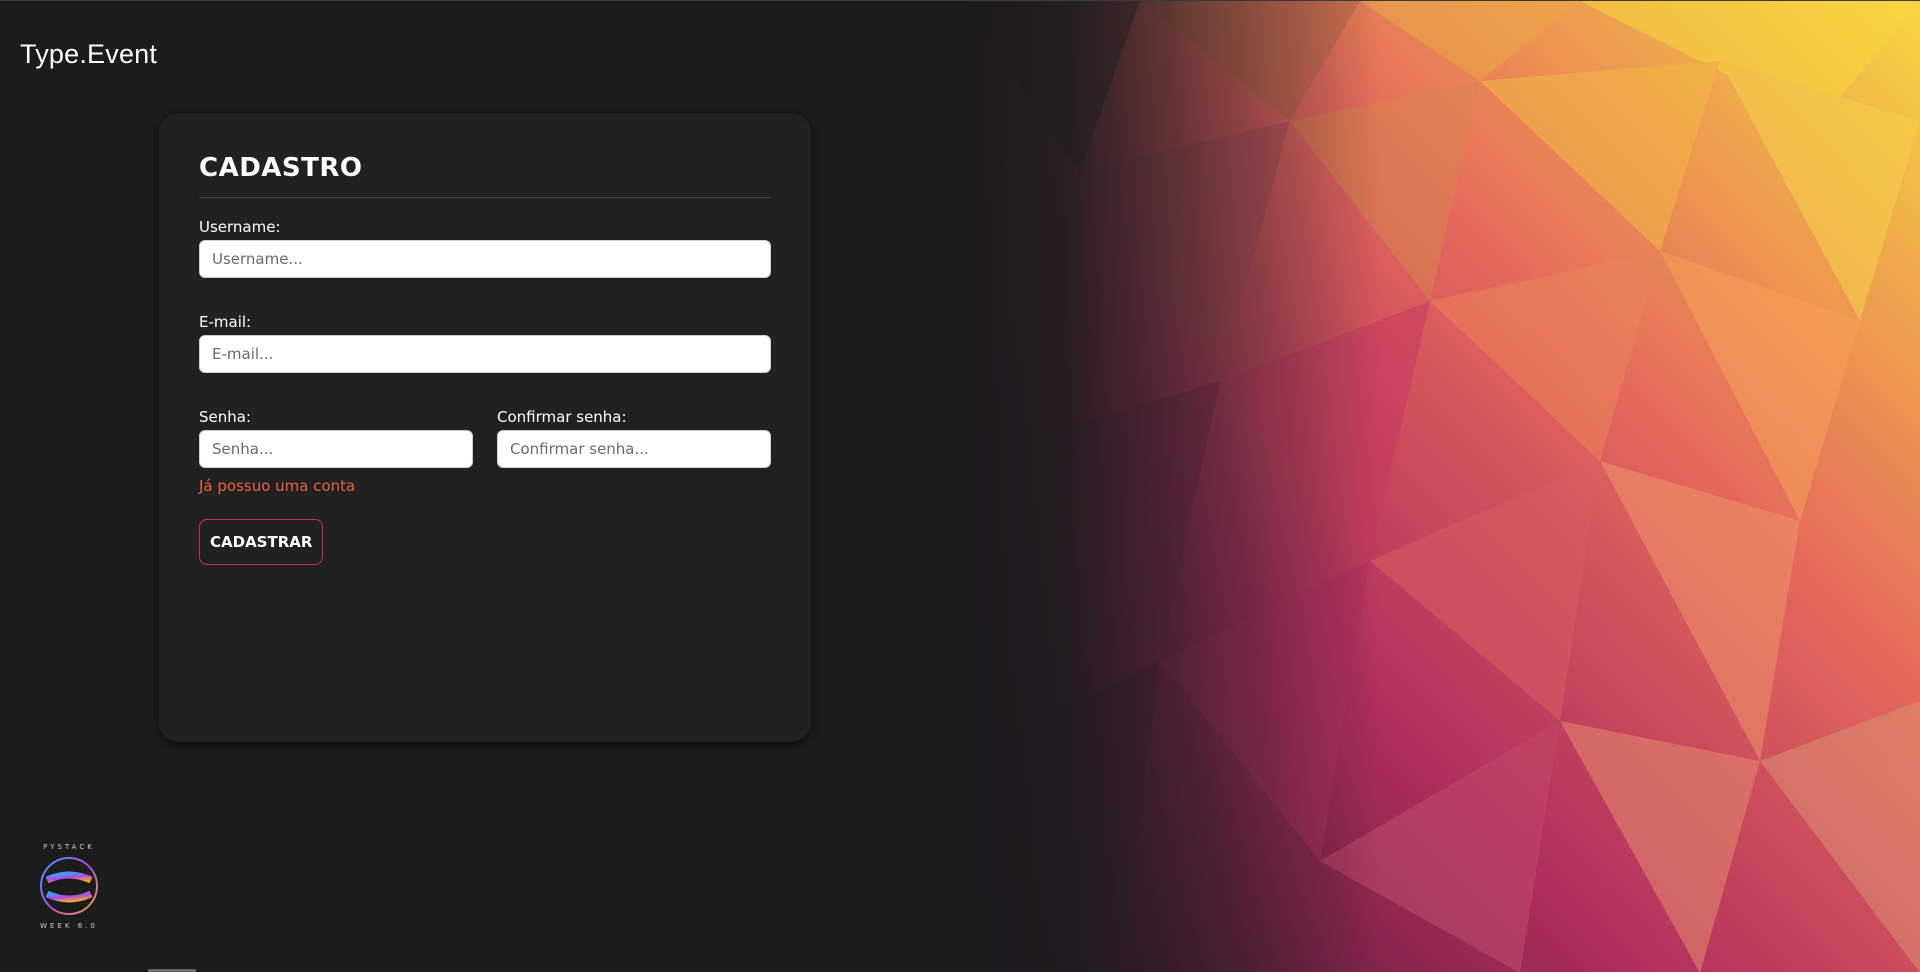 The width and height of the screenshot is (1920, 972). What do you see at coordinates (485, 175) in the screenshot?
I see `form-title: CADASTRO` at bounding box center [485, 175].